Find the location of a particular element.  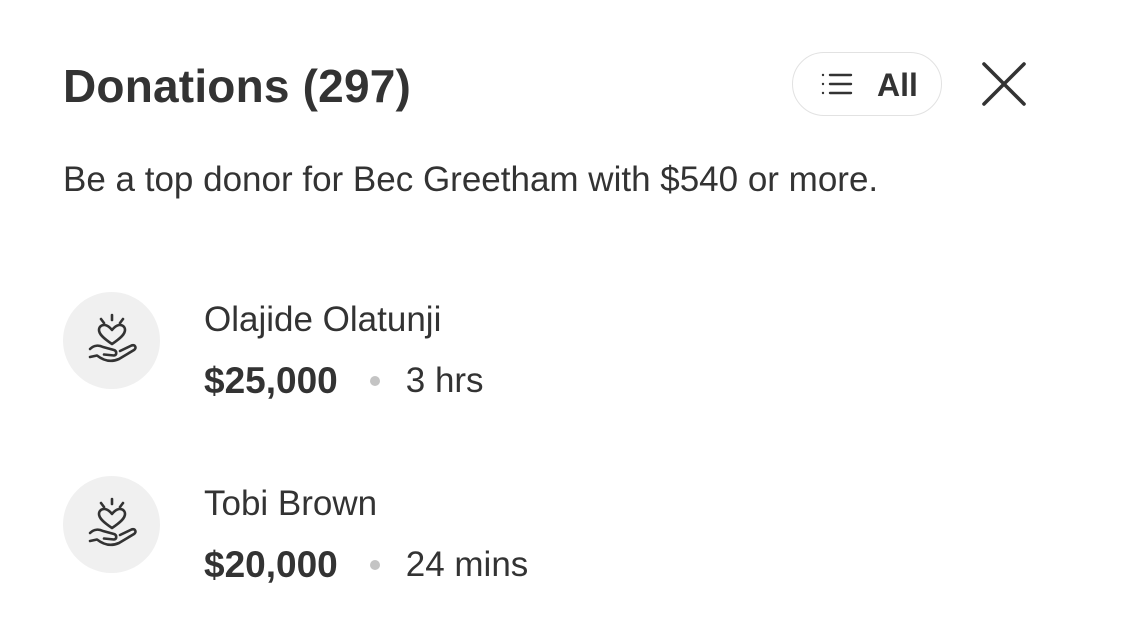

filter-label: All is located at coordinates (897, 85).